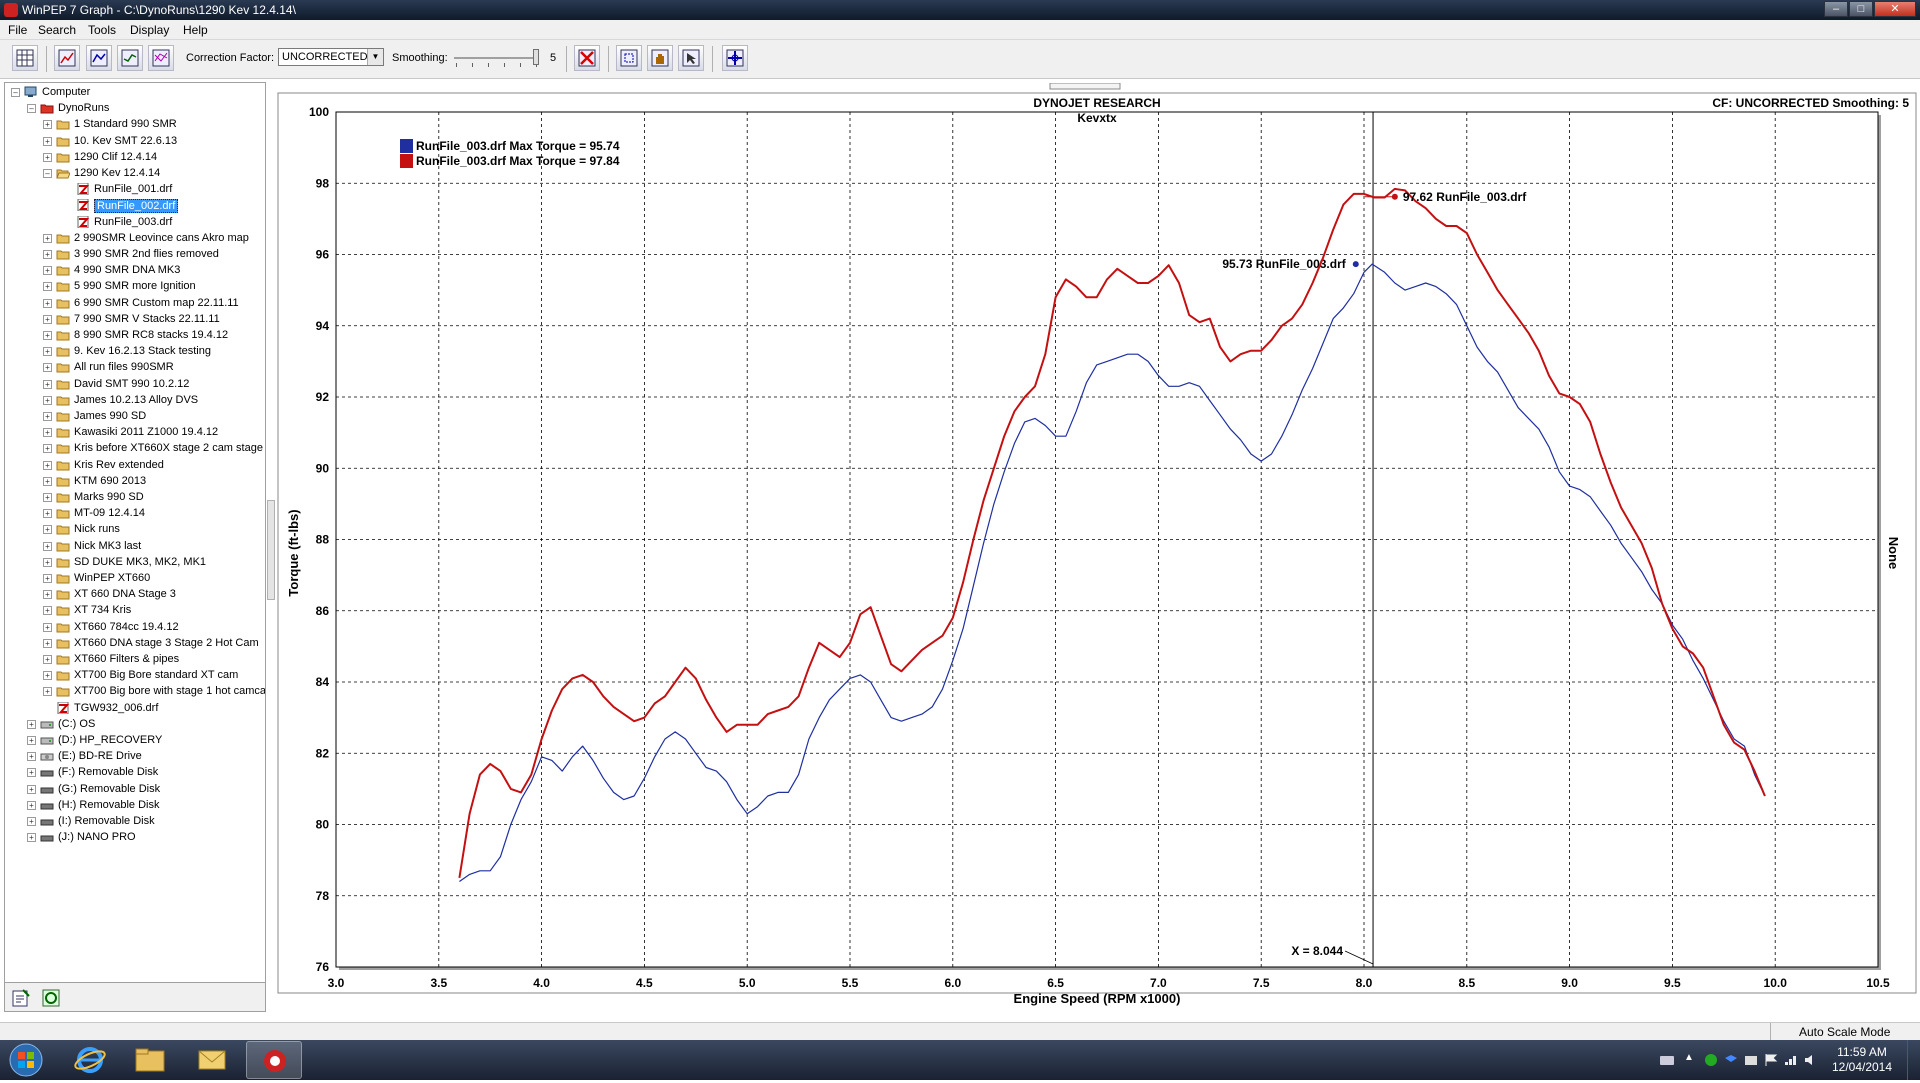 The image size is (1920, 1083). Describe the element at coordinates (1689, 1057) in the screenshot. I see `show-hidden-icons-icon: ▲` at that location.